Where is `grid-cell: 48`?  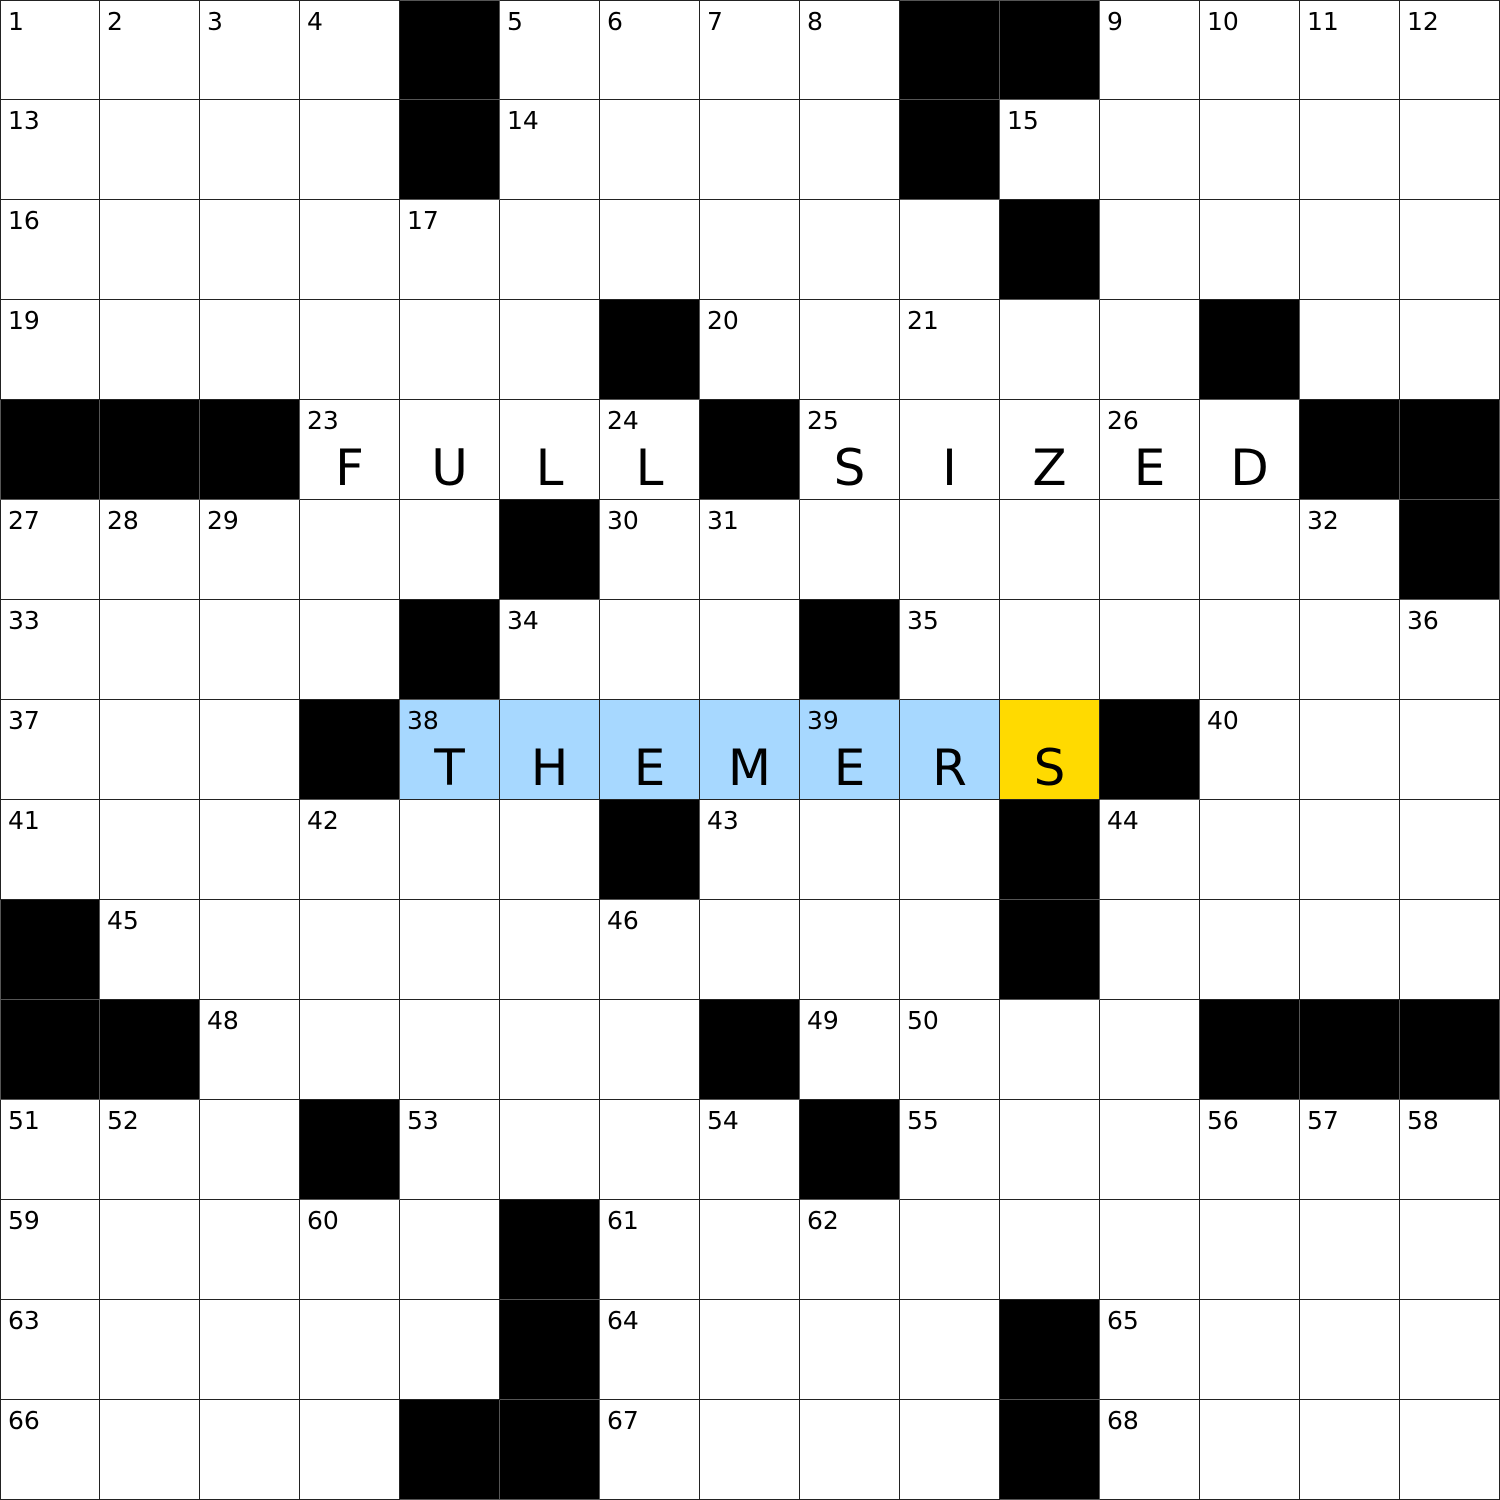
grid-cell: 48 is located at coordinates (250, 1050).